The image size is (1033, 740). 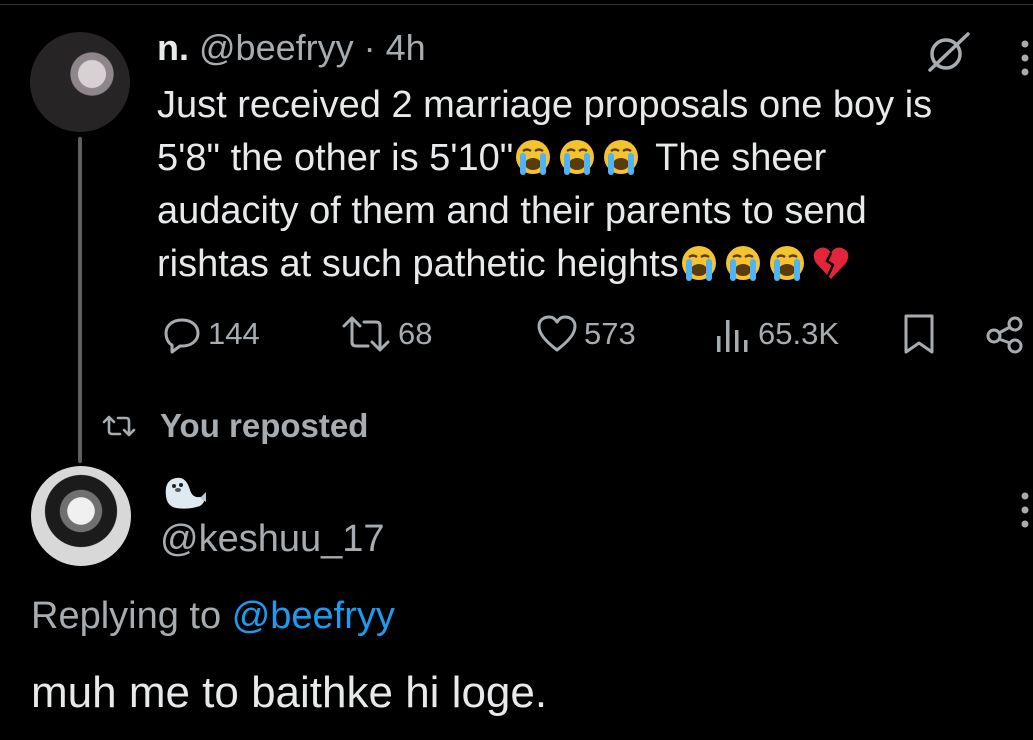 I want to click on replying-to-line: Replying to @beefryy, so click(x=213, y=616).